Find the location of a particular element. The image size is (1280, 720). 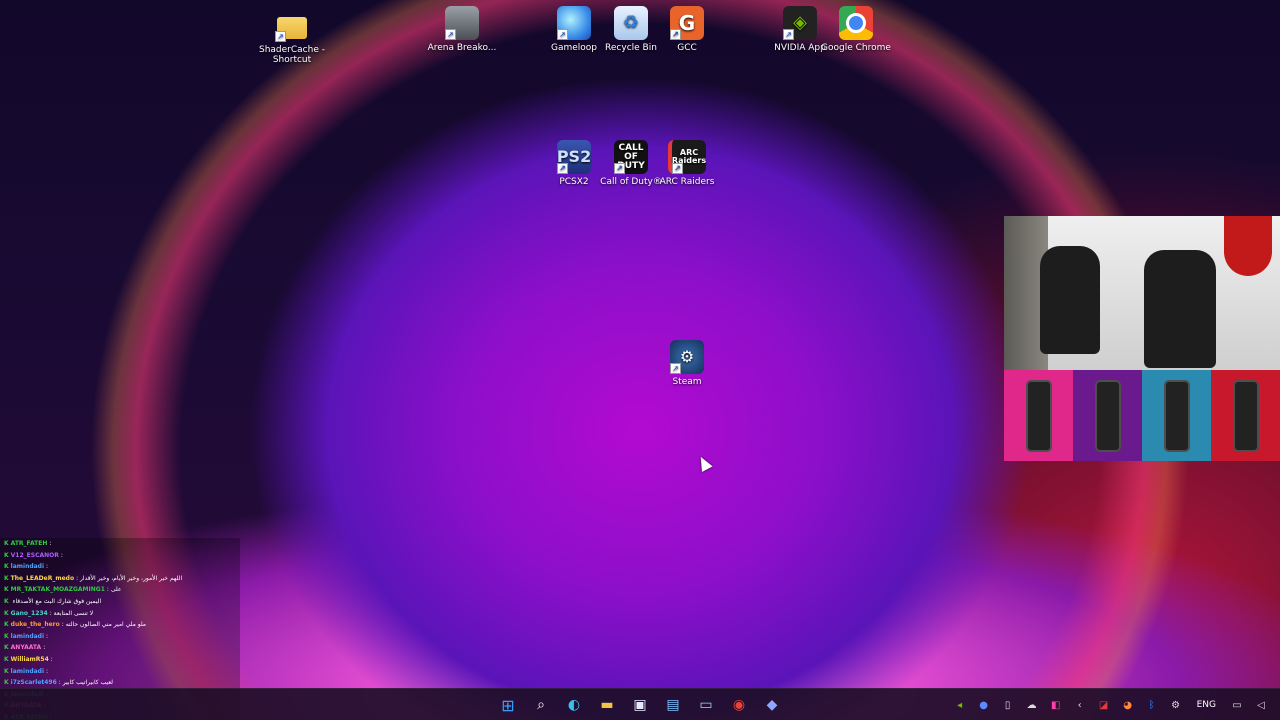

wolf-logo is located at coordinates (1248, 246).